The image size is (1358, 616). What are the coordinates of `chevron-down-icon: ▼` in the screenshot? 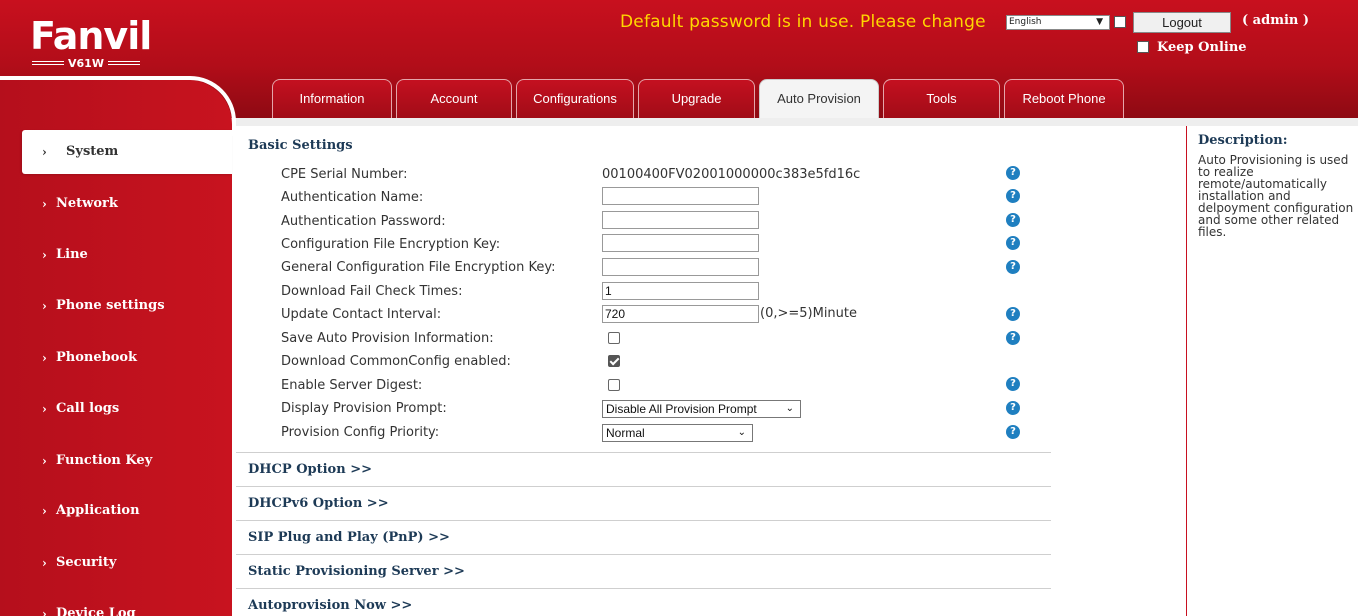 It's located at (1099, 22).